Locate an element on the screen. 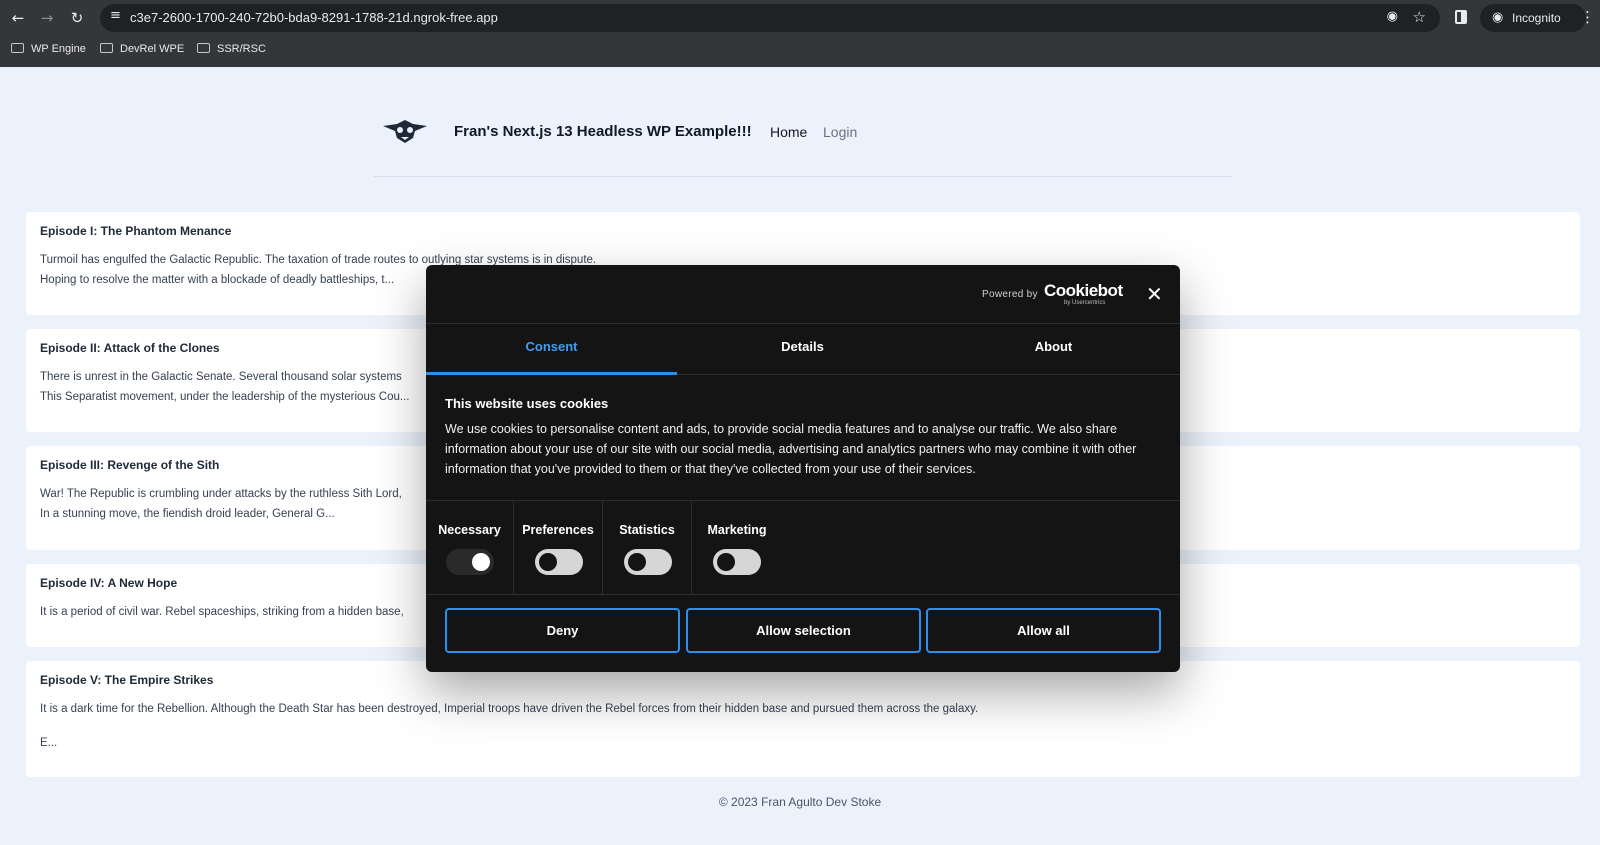 The width and height of the screenshot is (1600, 845). eye-off-icon: ◉ is located at coordinates (1392, 16).